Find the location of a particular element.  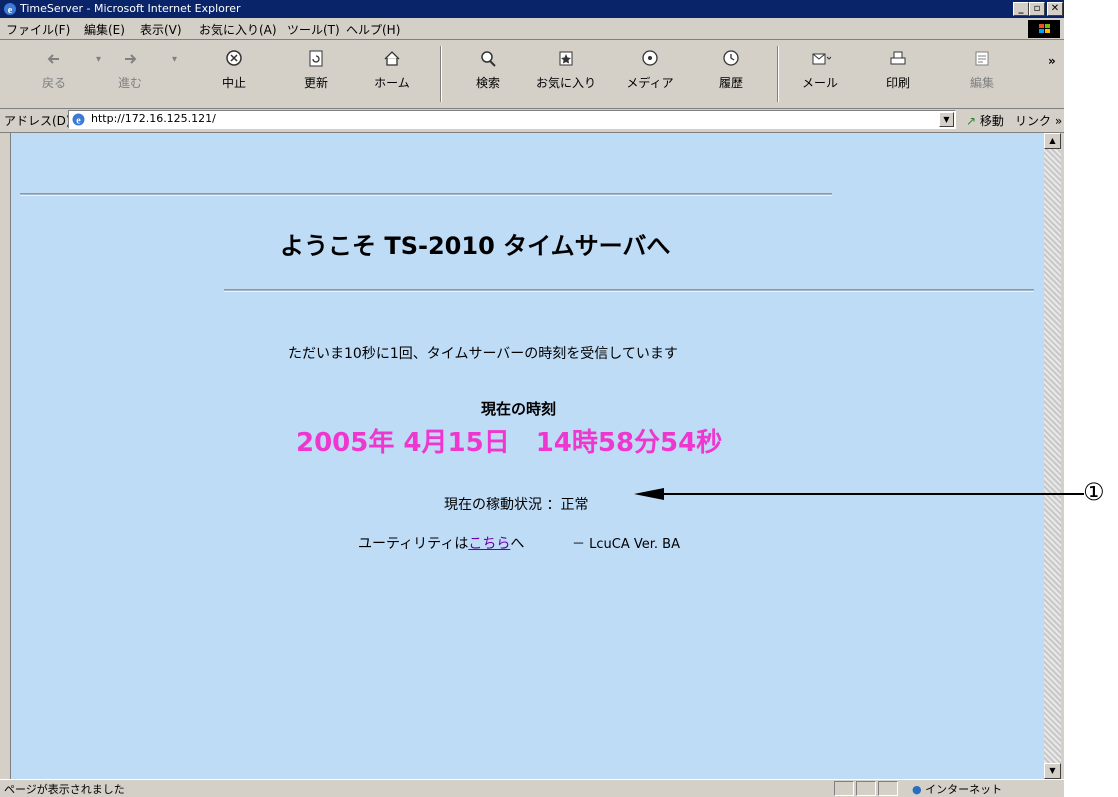

page-icon: e is located at coordinates (78, 120).